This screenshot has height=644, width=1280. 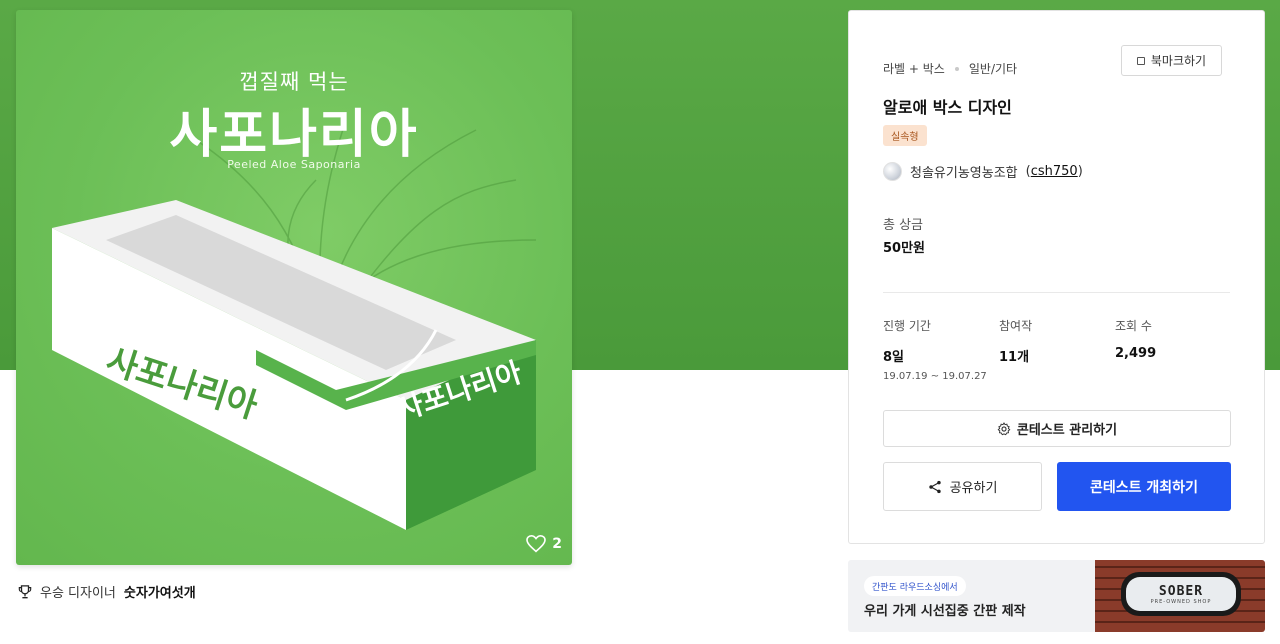 I want to click on manage-contest-button: 콘테스트 관리하기, so click(x=1057, y=428).